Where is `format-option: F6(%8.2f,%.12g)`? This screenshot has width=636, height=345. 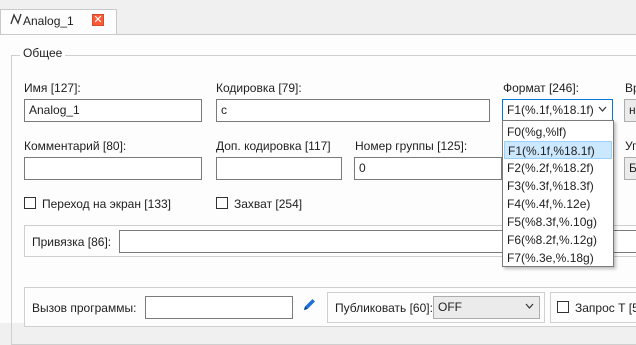 format-option: F6(%8.2f,%.12g) is located at coordinates (558, 240).